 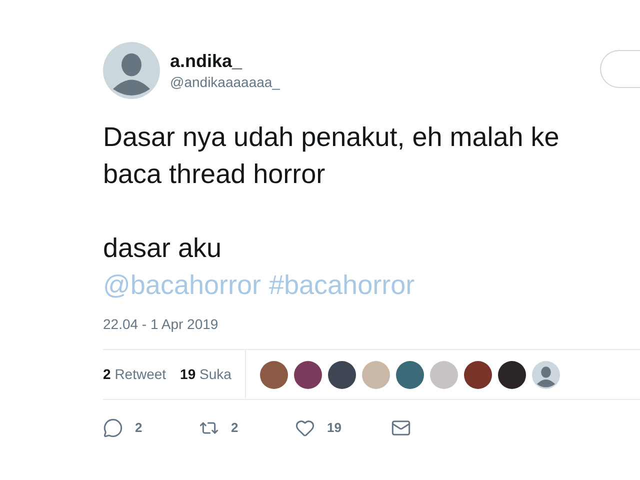 I want to click on tweet-text: Dasar nya udah penakut, eh malah ke, so click(x=331, y=137).